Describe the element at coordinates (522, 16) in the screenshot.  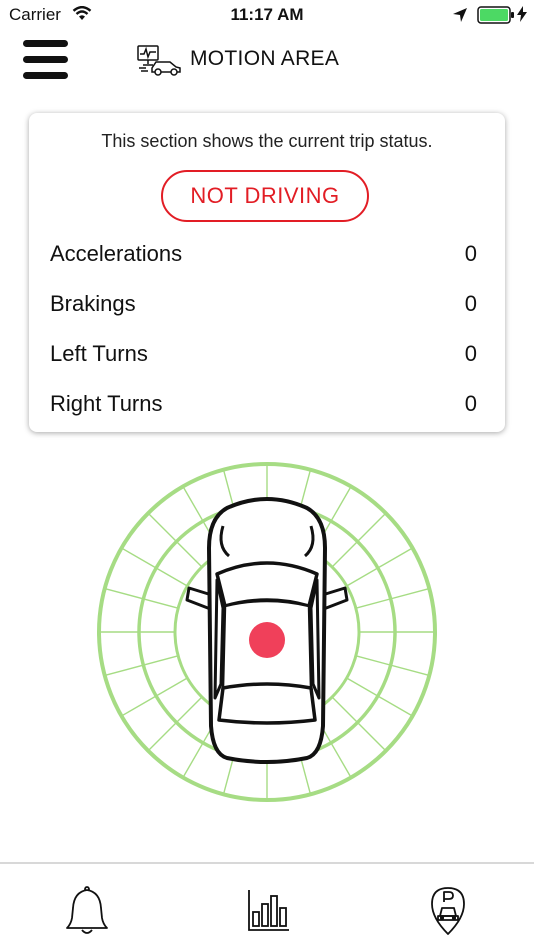
I see `charging-bolt-icon` at that location.